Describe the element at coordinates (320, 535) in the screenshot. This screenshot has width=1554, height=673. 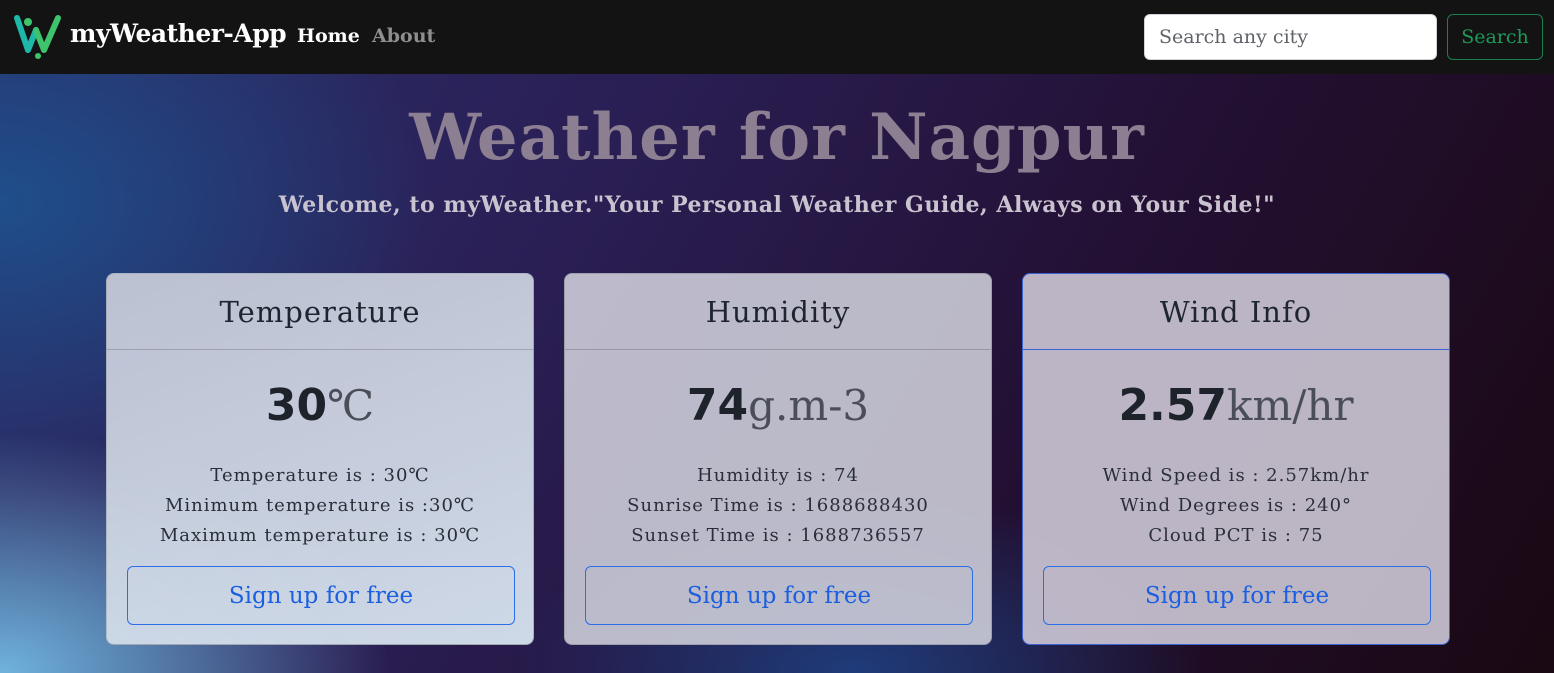
I see `detail-line: Maximum temperature is : 30℃` at that location.